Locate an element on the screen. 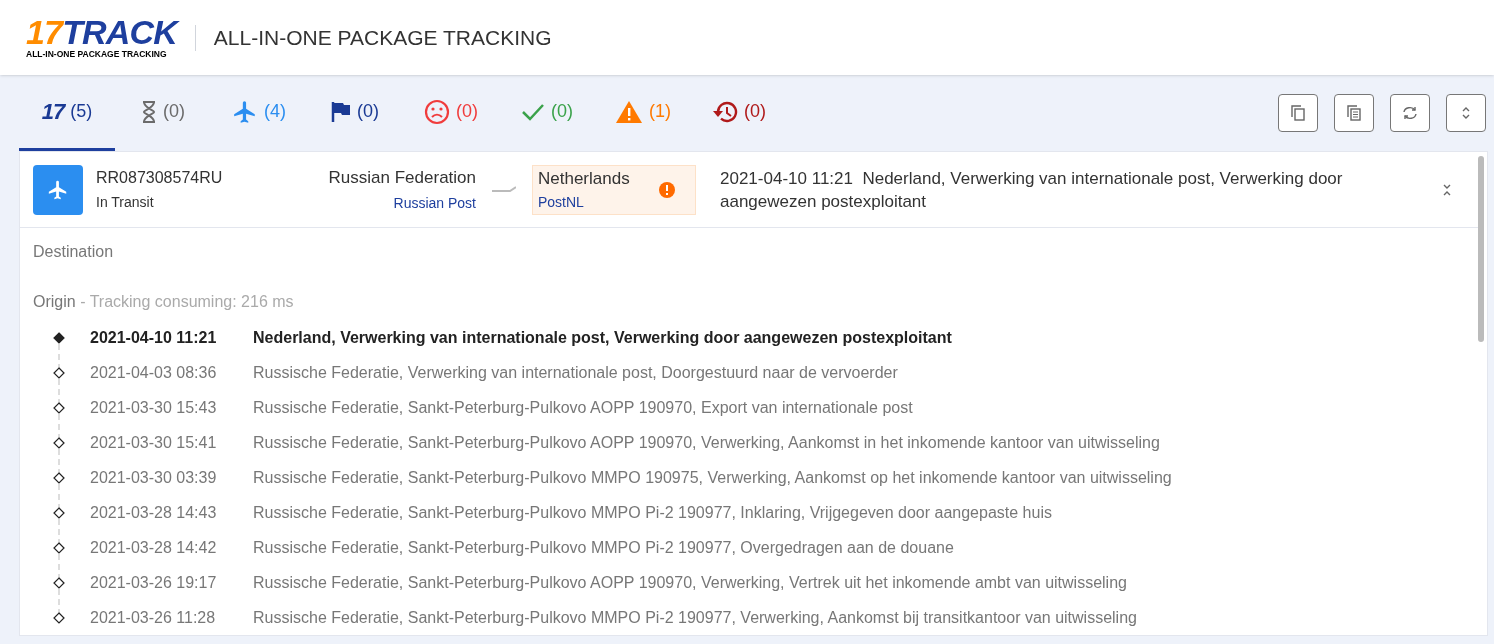 This screenshot has height=644, width=1494. history-icon is located at coordinates (725, 111).